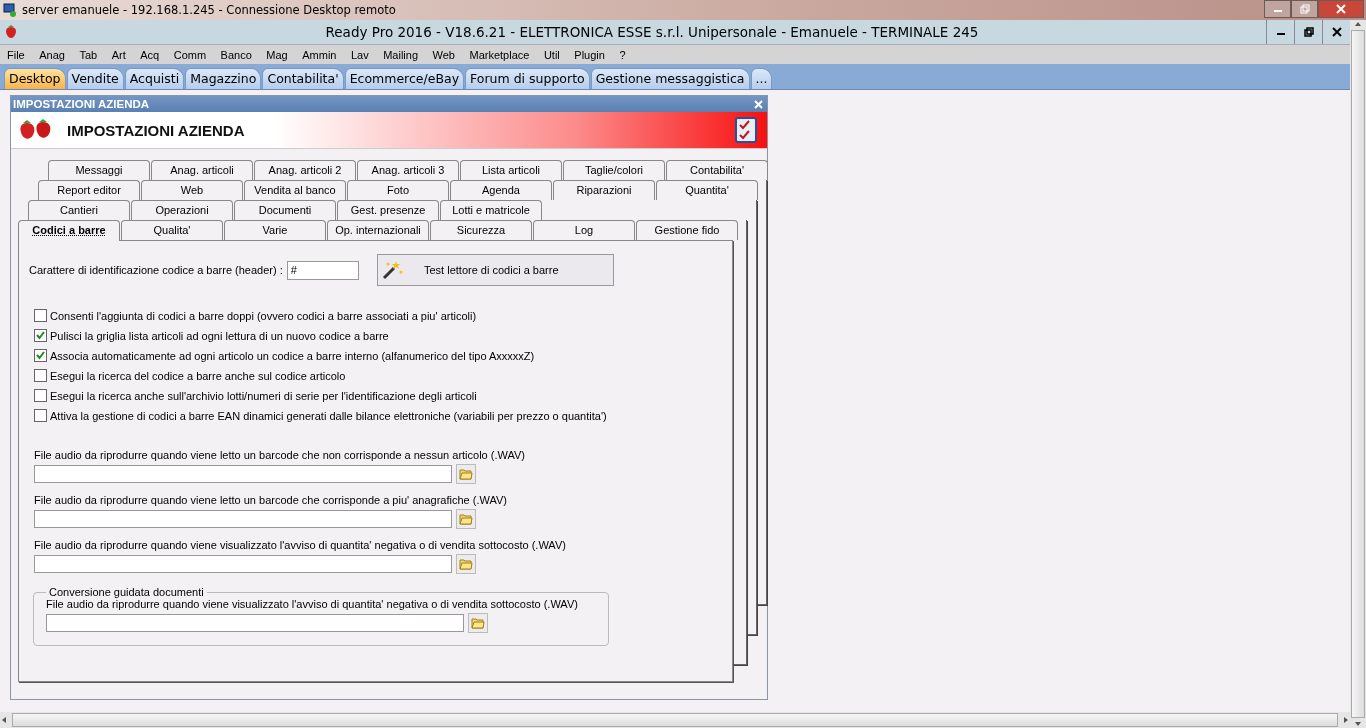  I want to click on tab: Varie, so click(275, 230).